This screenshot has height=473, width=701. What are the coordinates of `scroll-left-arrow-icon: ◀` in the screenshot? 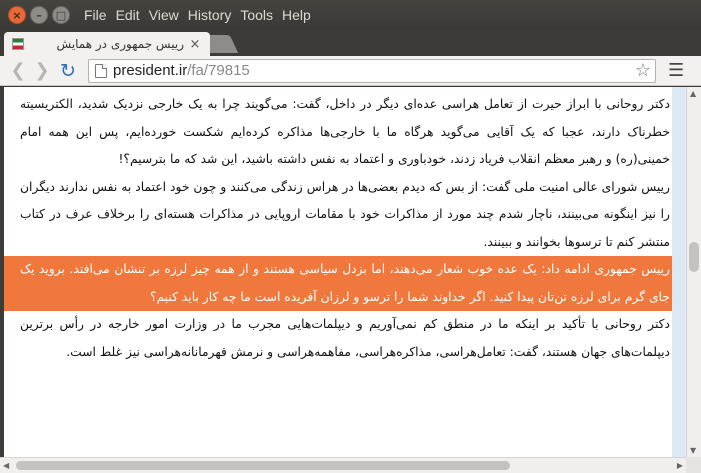 It's located at (6, 465).